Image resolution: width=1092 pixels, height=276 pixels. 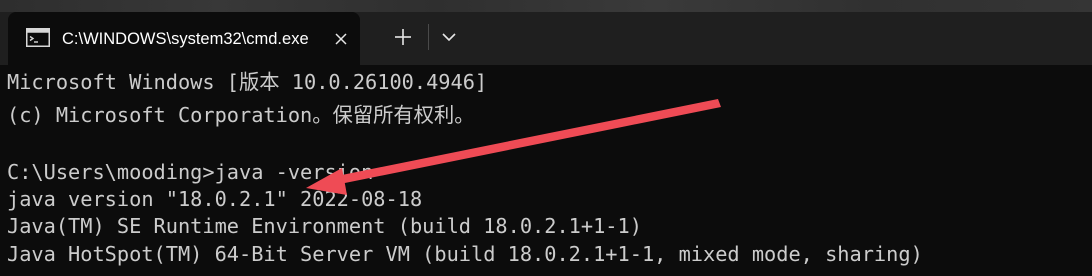 What do you see at coordinates (341, 39) in the screenshot?
I see `close-icon` at bounding box center [341, 39].